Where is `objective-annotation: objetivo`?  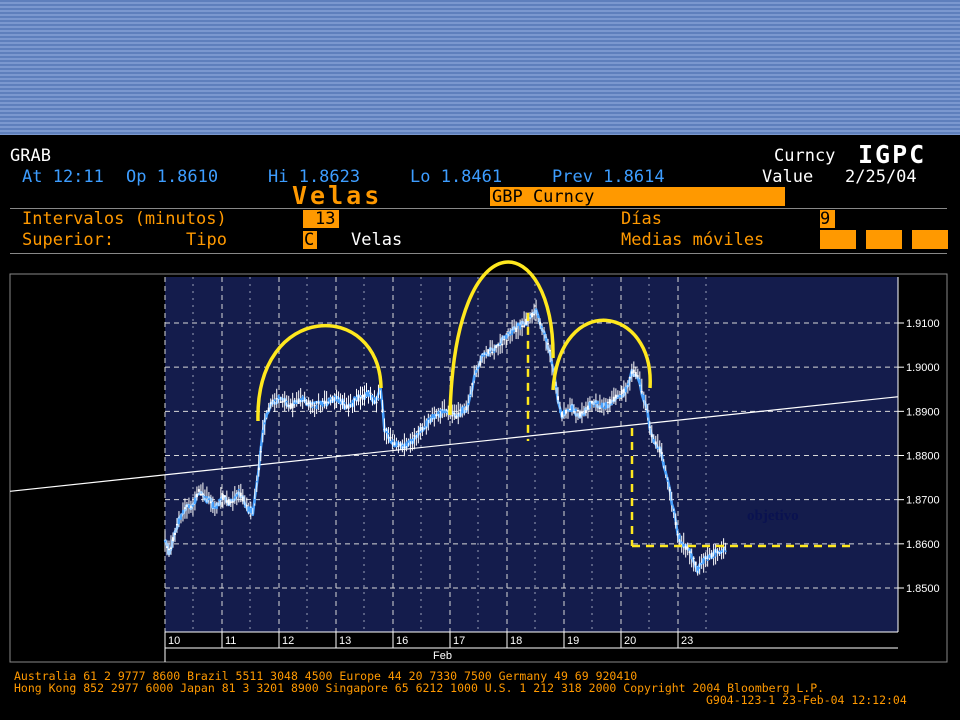 objective-annotation: objetivo is located at coordinates (773, 516).